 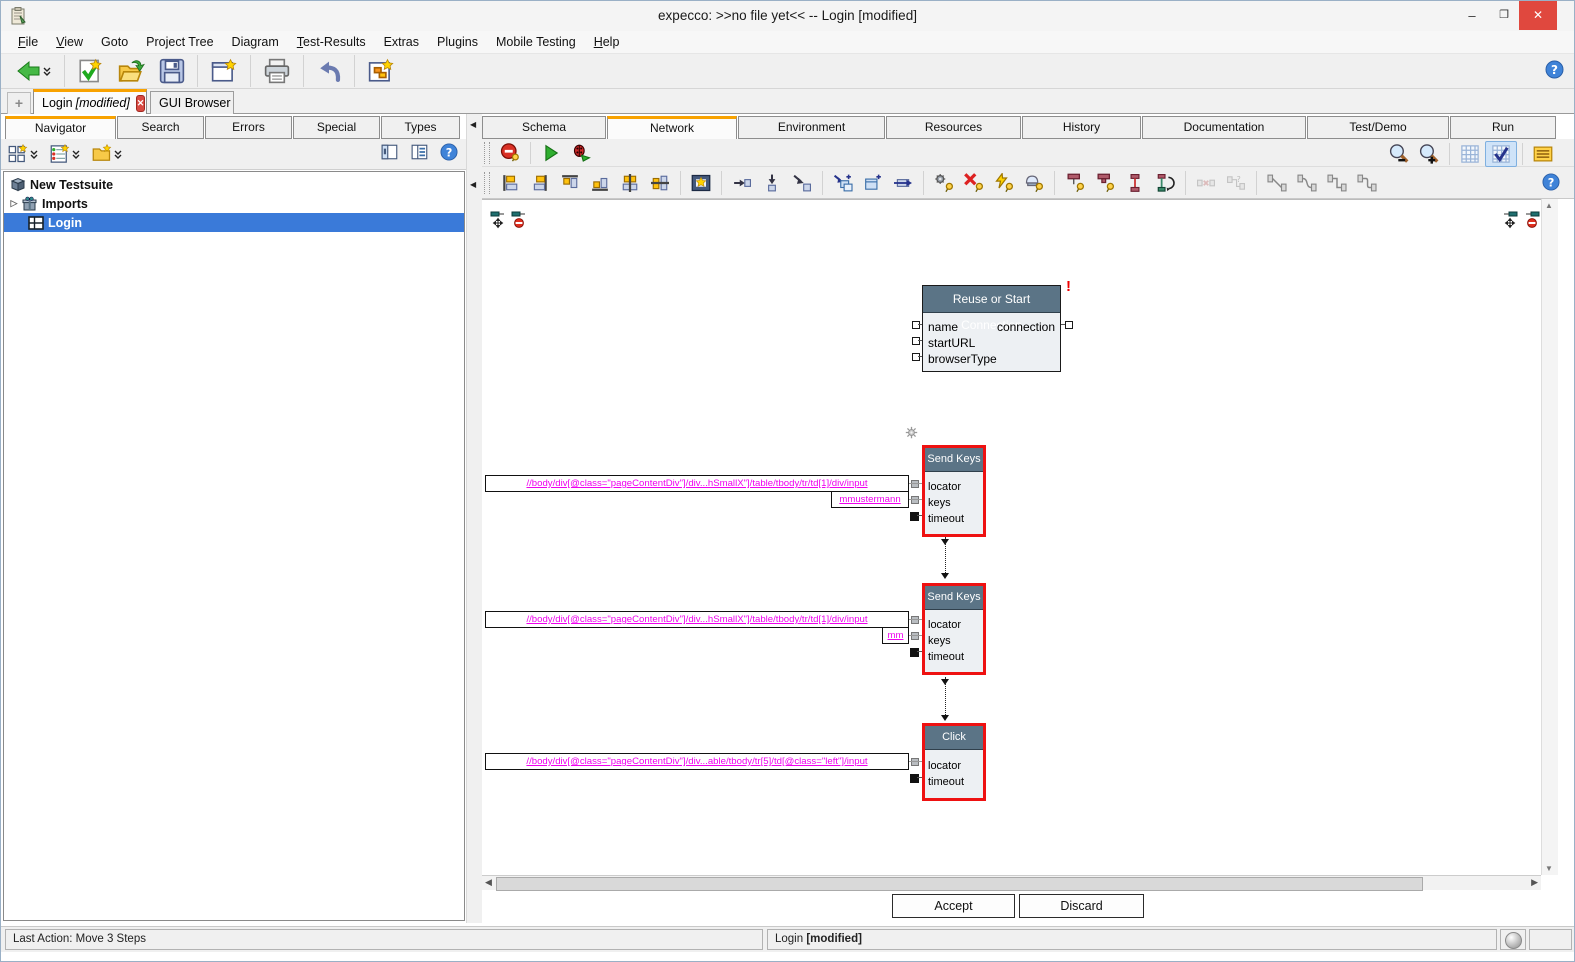 What do you see at coordinates (390, 154) in the screenshot?
I see `show-left-panel-icon` at bounding box center [390, 154].